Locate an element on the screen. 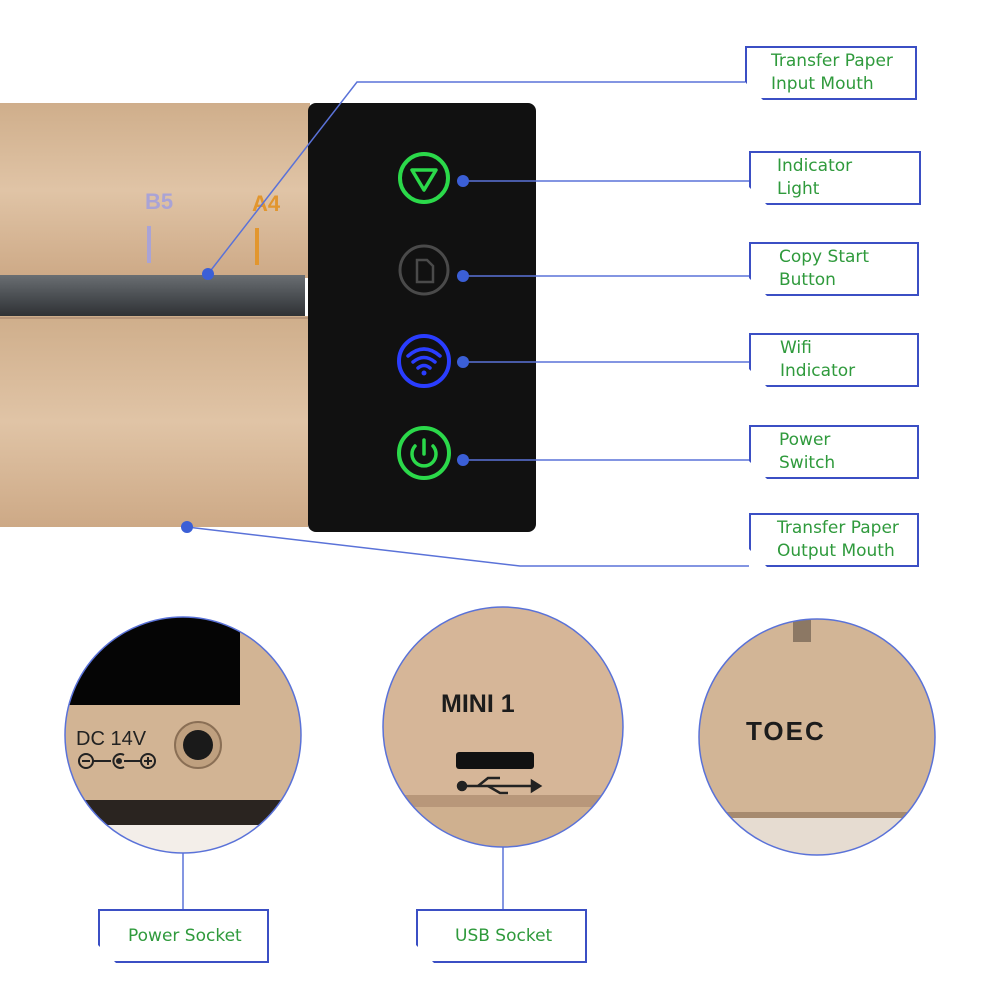  label-line: Input Mouth is located at coordinates (822, 84).